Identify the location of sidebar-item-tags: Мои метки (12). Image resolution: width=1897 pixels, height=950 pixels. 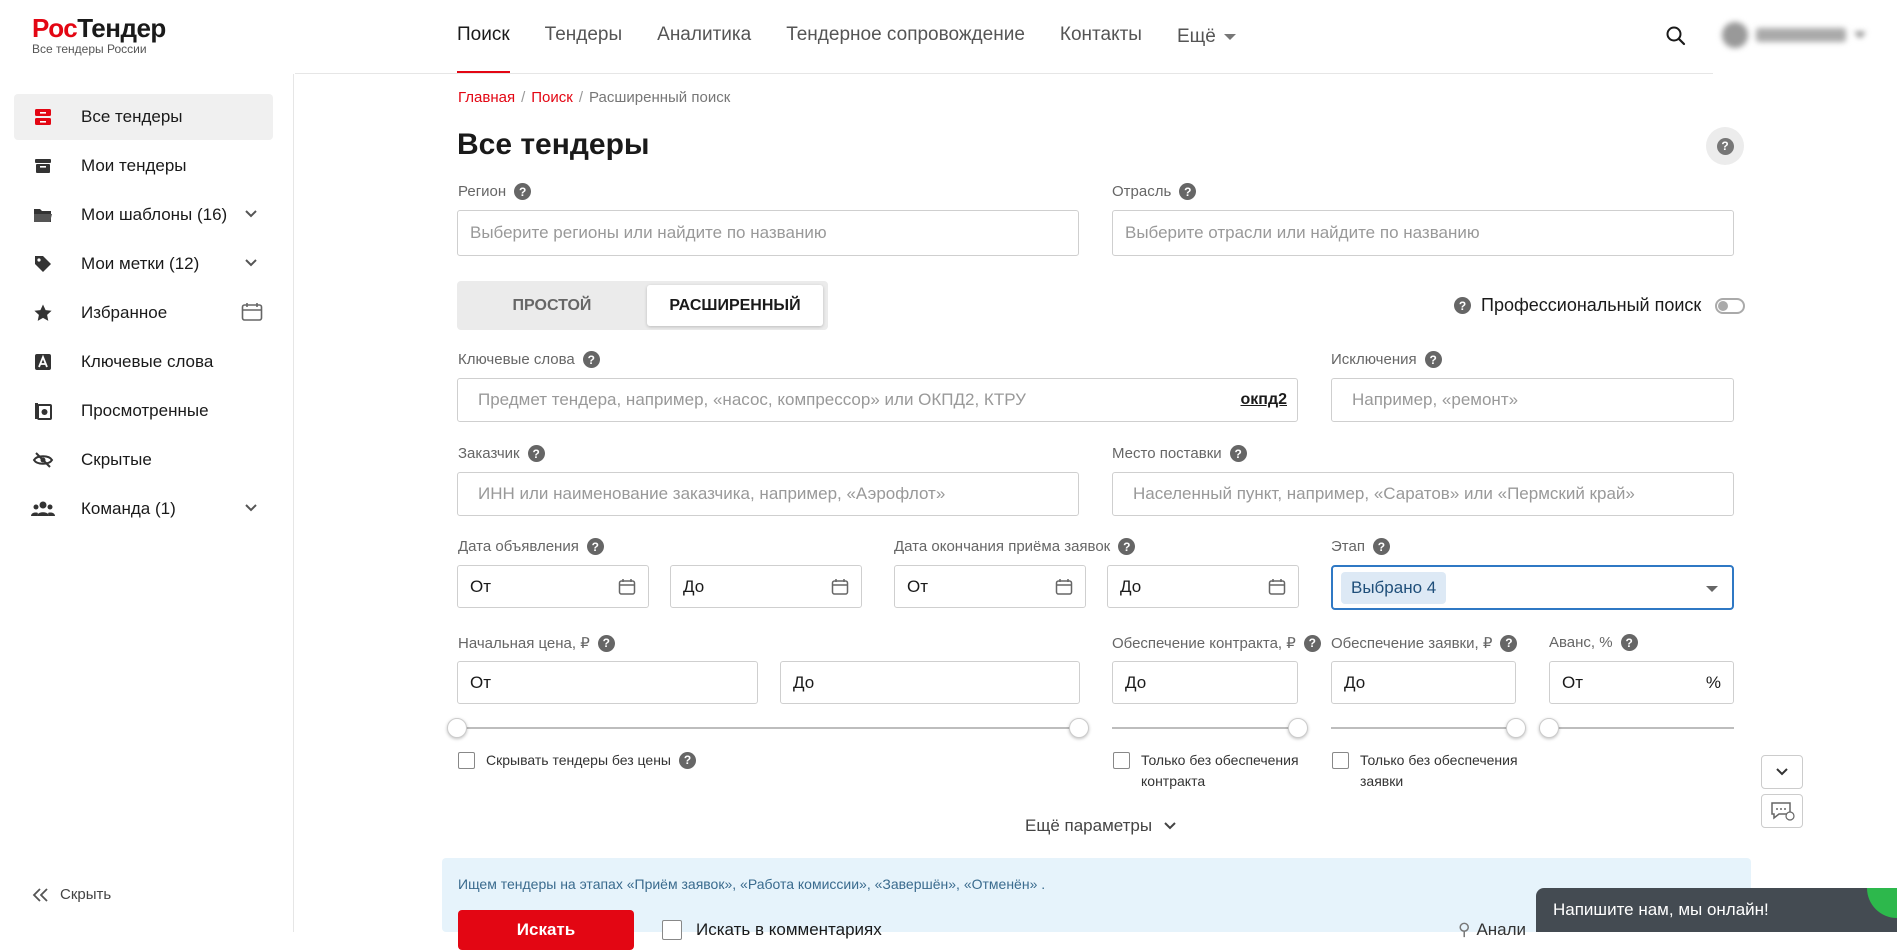
(143, 264).